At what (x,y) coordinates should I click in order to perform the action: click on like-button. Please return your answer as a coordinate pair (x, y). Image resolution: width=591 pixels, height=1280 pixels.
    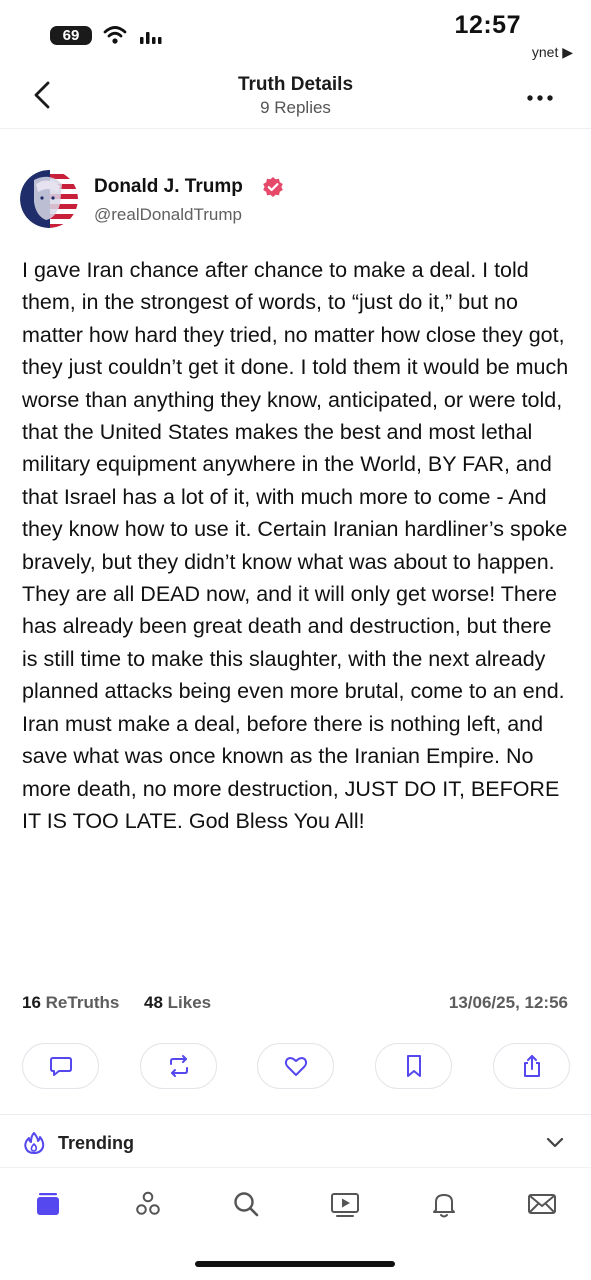
    Looking at the image, I should click on (295, 1066).